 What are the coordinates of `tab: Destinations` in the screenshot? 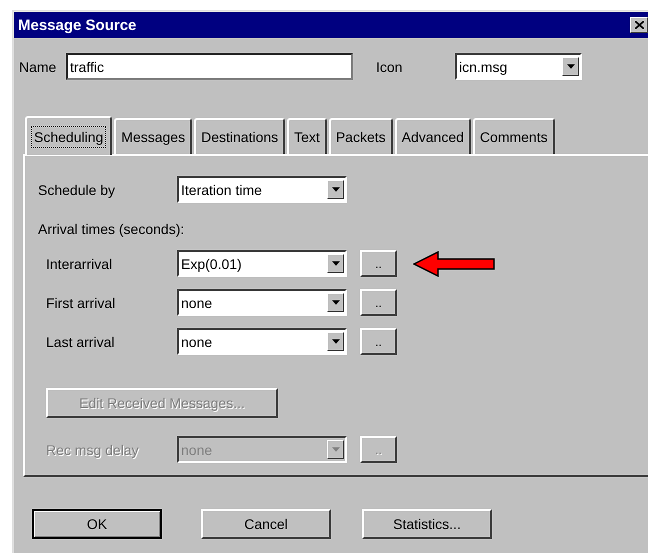 It's located at (240, 136).